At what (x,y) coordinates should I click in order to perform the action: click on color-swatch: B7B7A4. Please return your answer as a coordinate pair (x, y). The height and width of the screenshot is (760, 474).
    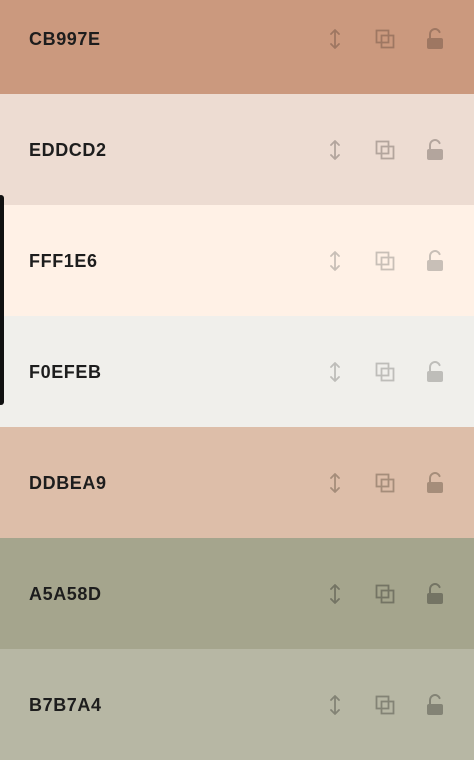
    Looking at the image, I should click on (237, 704).